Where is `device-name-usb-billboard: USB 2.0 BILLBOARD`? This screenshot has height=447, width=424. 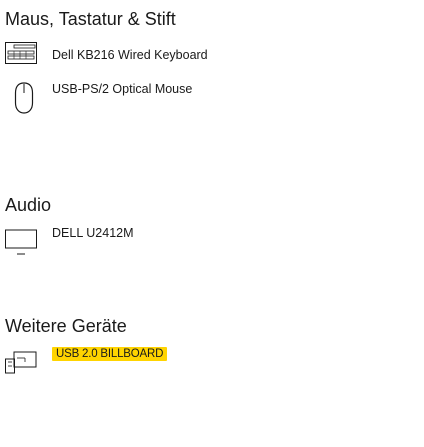 device-name-usb-billboard: USB 2.0 BILLBOARD is located at coordinates (110, 353).